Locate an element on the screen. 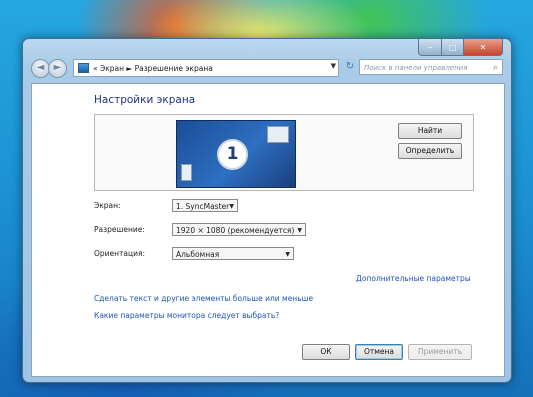  dropdown-arrow-icon: ▼ is located at coordinates (333, 66).